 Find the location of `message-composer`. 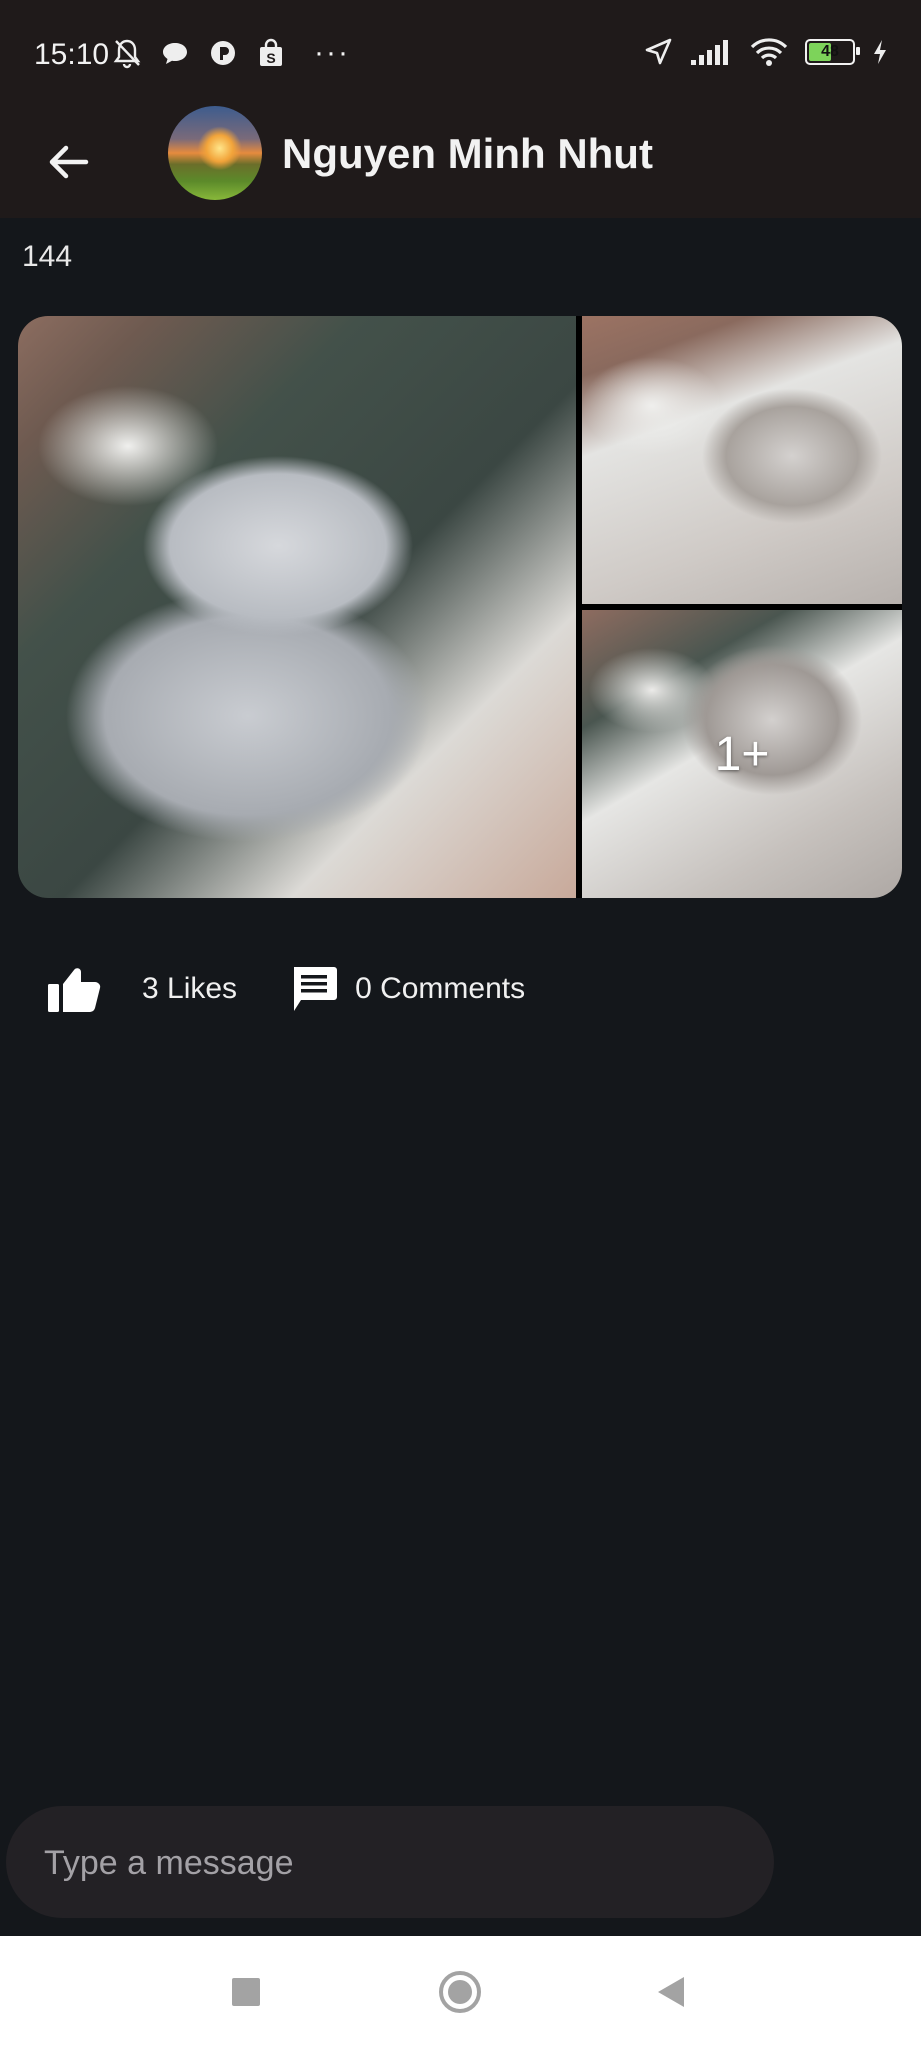

message-composer is located at coordinates (390, 1863).